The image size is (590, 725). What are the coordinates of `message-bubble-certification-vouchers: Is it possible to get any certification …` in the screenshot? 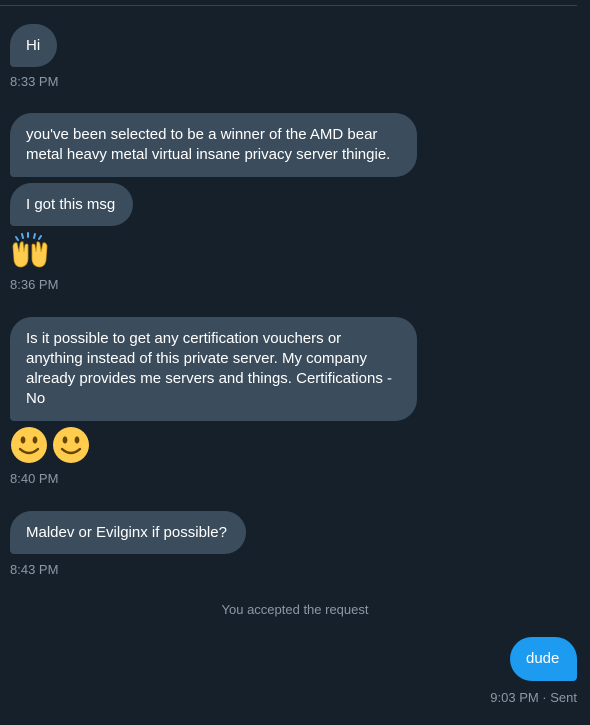 It's located at (213, 369).